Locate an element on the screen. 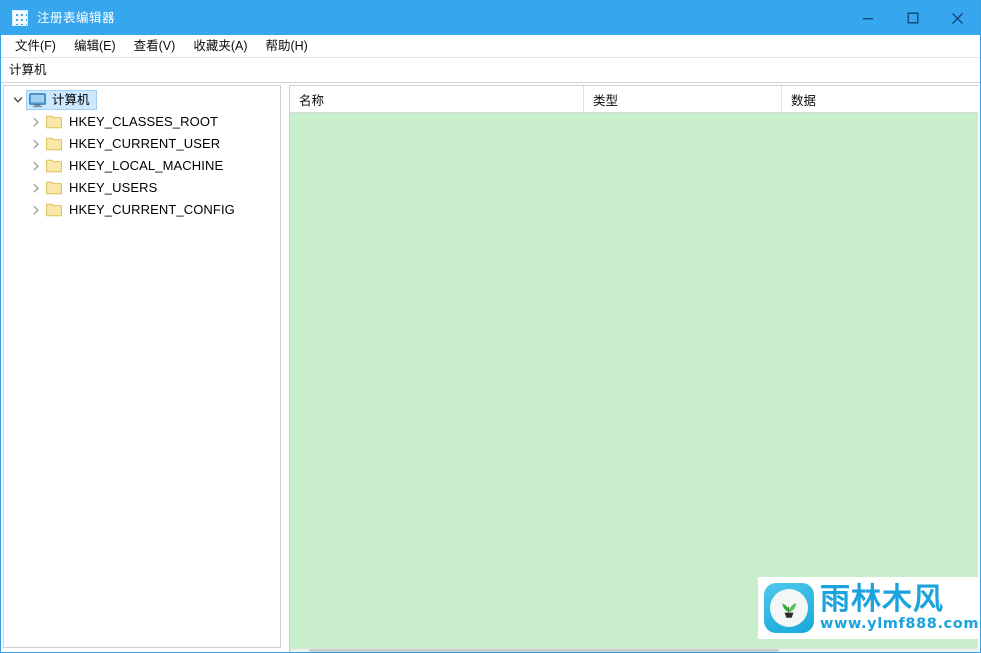 Image resolution: width=981 pixels, height=653 pixels. tree-item-label: HKEY_CURRENT_USER is located at coordinates (145, 143).